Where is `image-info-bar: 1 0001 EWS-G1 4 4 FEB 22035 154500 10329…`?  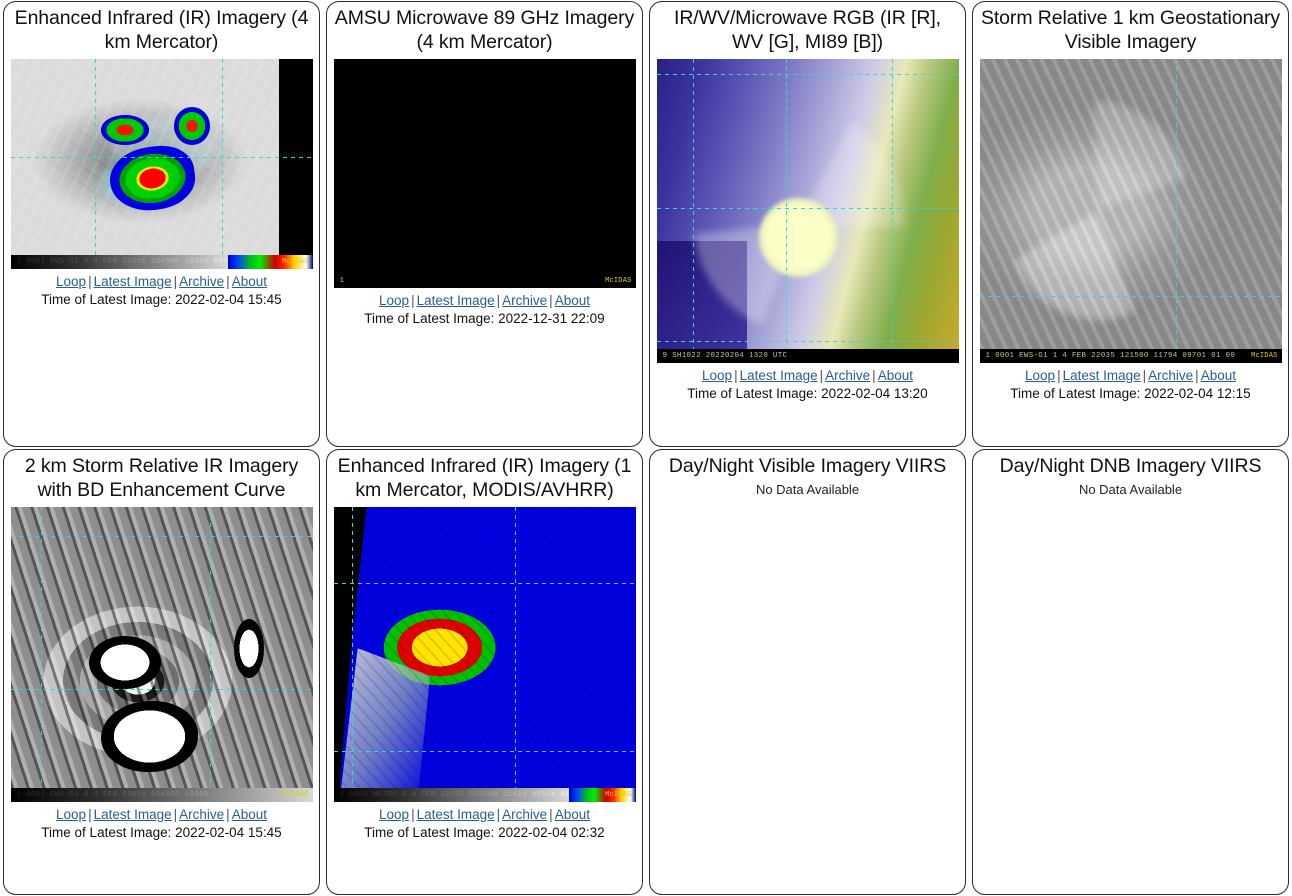
image-info-bar: 1 0001 EWS-G1 4 4 FEB 22035 154500 10329… is located at coordinates (161, 261).